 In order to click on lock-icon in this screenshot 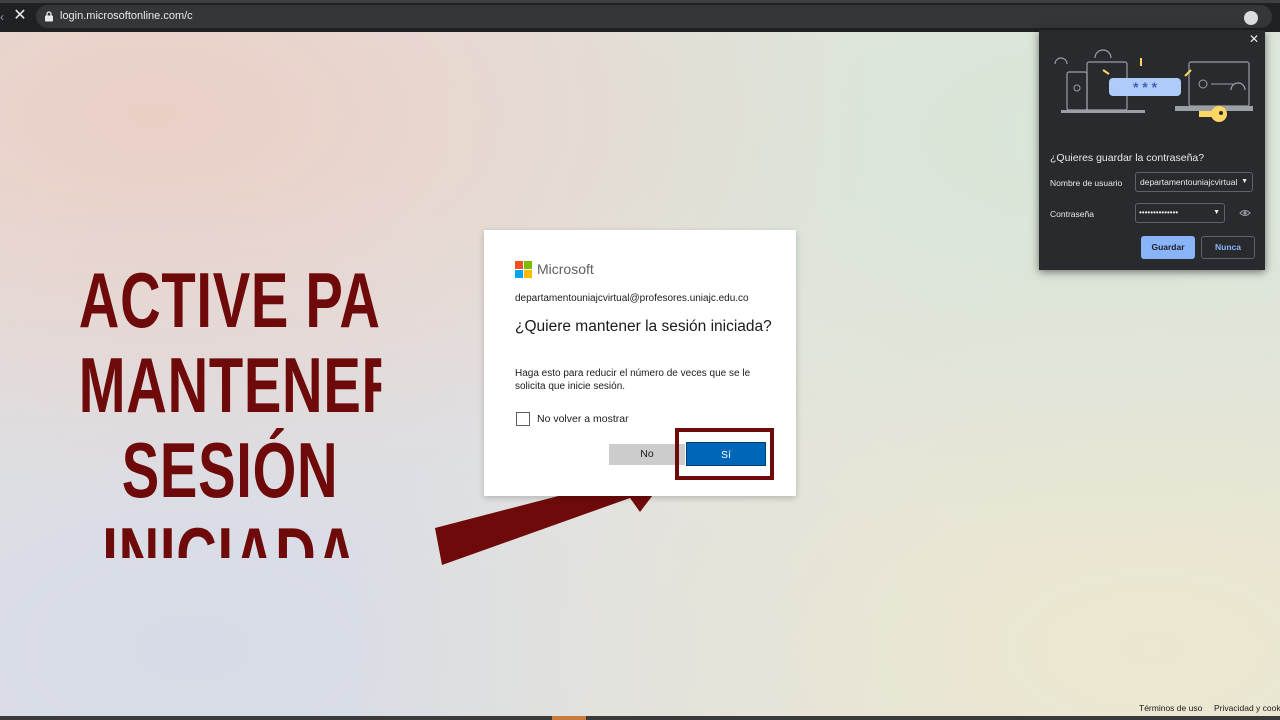, I will do `click(49, 16)`.